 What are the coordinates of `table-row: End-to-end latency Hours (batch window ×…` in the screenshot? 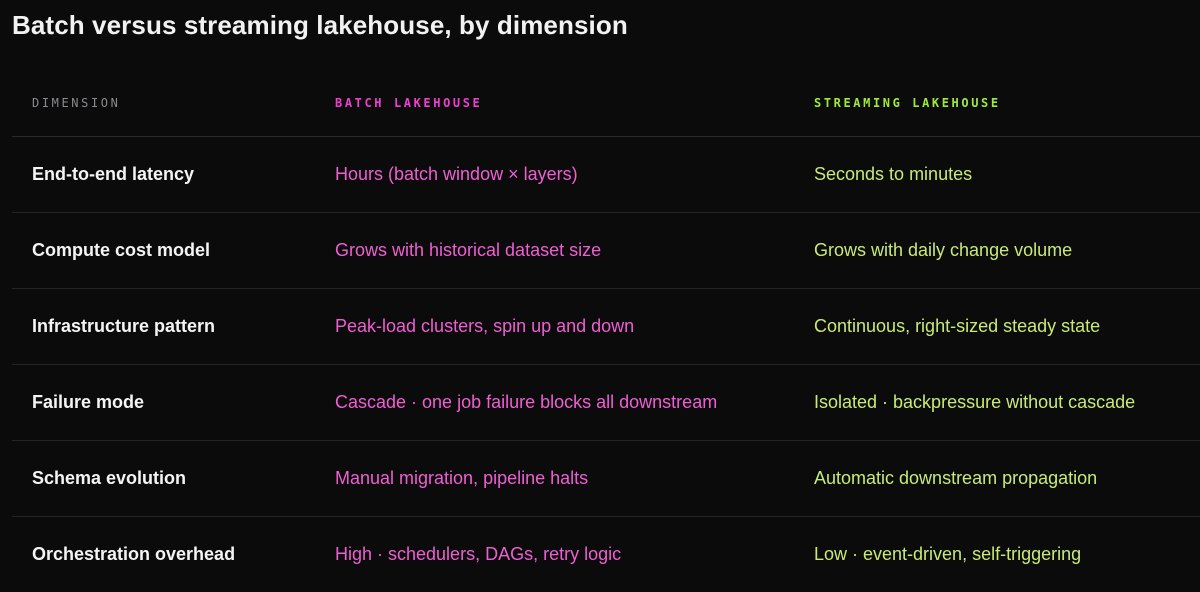 It's located at (606, 175).